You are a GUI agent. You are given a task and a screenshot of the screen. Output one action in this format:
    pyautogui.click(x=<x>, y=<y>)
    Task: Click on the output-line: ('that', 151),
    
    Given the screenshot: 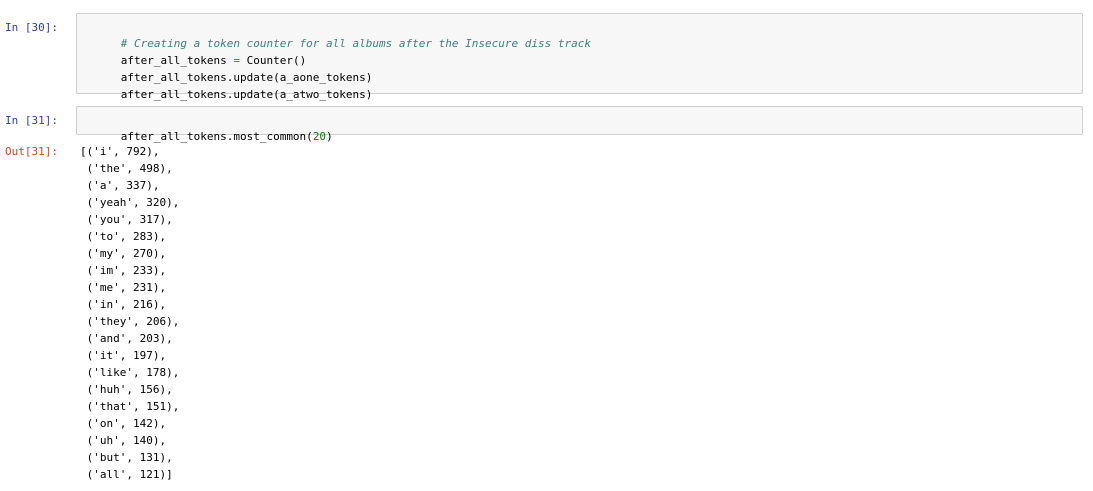 What is the action you would take?
    pyautogui.click(x=130, y=406)
    